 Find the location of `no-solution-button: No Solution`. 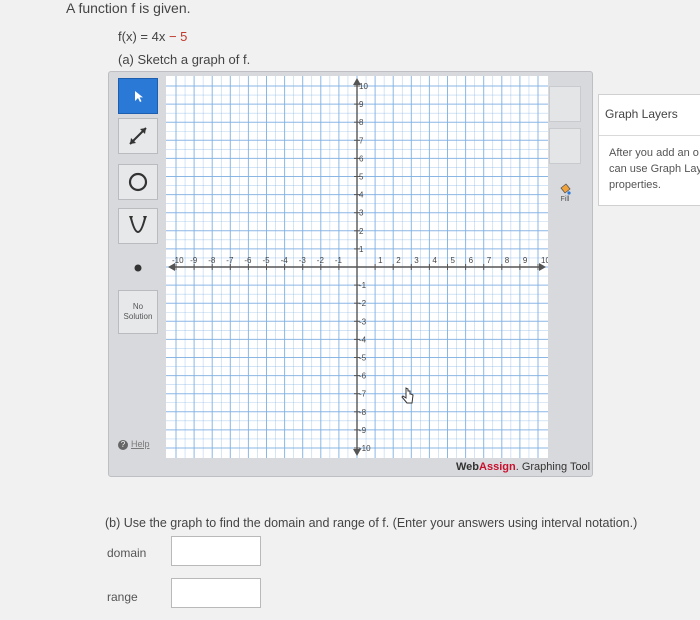

no-solution-button: No Solution is located at coordinates (138, 312).